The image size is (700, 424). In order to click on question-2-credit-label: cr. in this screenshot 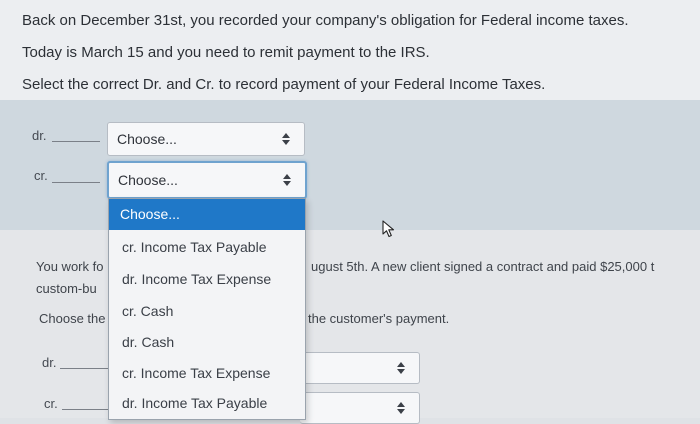, I will do `click(51, 403)`.